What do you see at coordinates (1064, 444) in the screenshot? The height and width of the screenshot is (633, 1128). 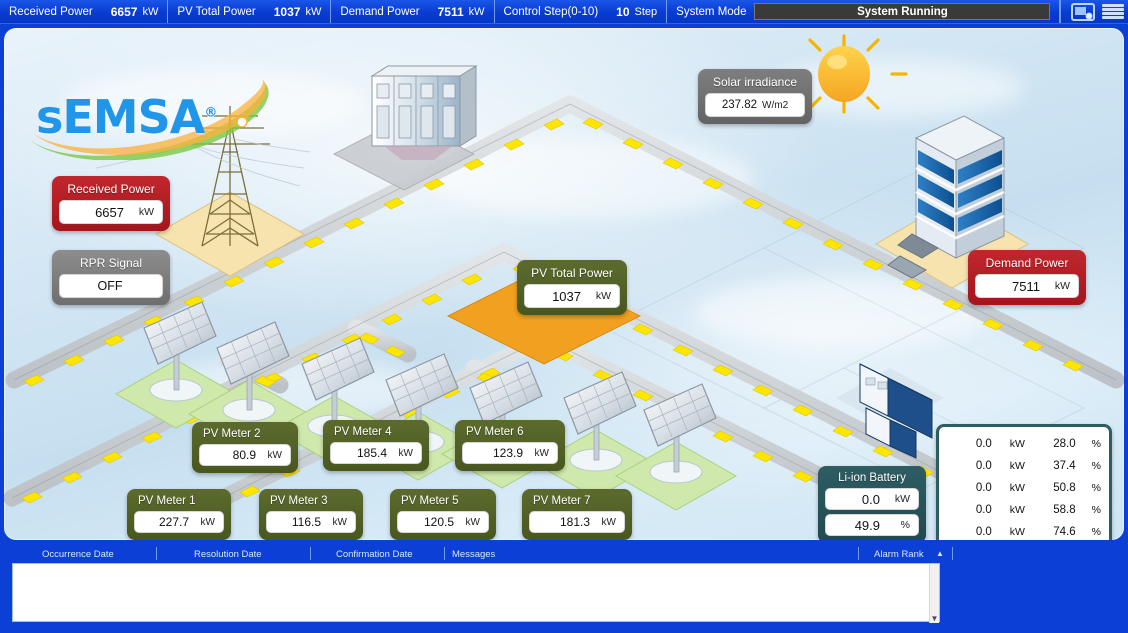 I see `battery-row-soc: 28.0` at bounding box center [1064, 444].